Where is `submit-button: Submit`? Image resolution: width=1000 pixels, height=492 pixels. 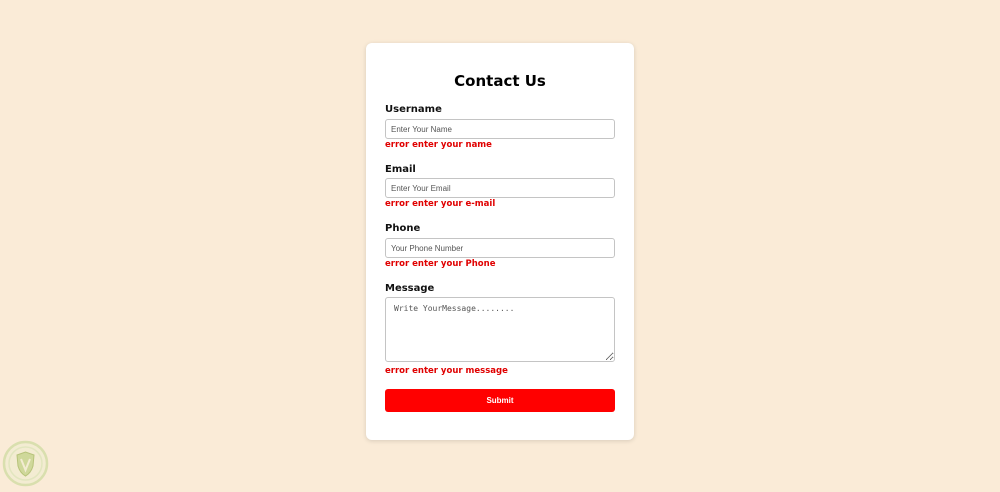 submit-button: Submit is located at coordinates (500, 400).